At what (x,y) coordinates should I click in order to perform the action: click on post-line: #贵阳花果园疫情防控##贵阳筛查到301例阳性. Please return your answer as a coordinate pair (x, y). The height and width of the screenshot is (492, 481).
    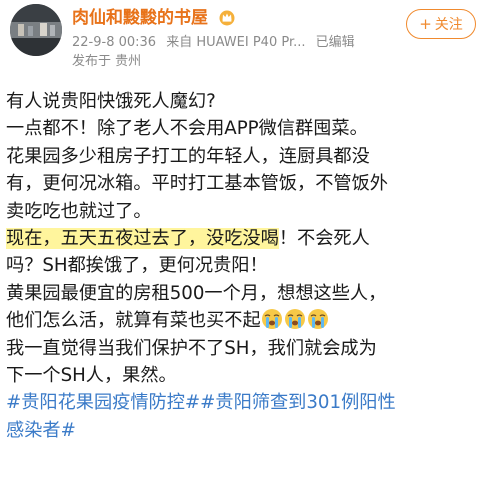
    Looking at the image, I should click on (242, 402).